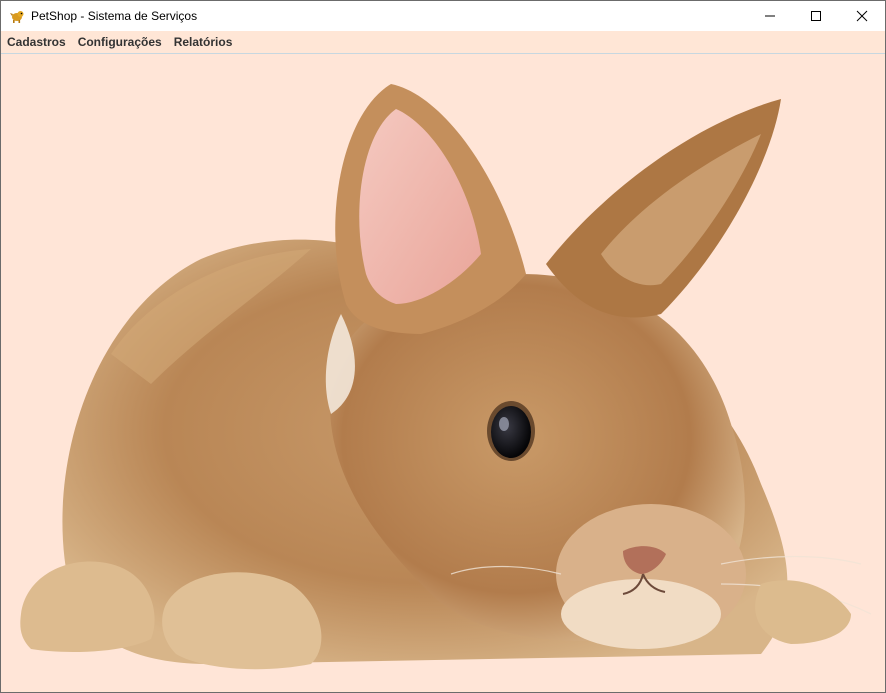 This screenshot has height=693, width=886. I want to click on menu-configuracoes: Configurações, so click(120, 42).